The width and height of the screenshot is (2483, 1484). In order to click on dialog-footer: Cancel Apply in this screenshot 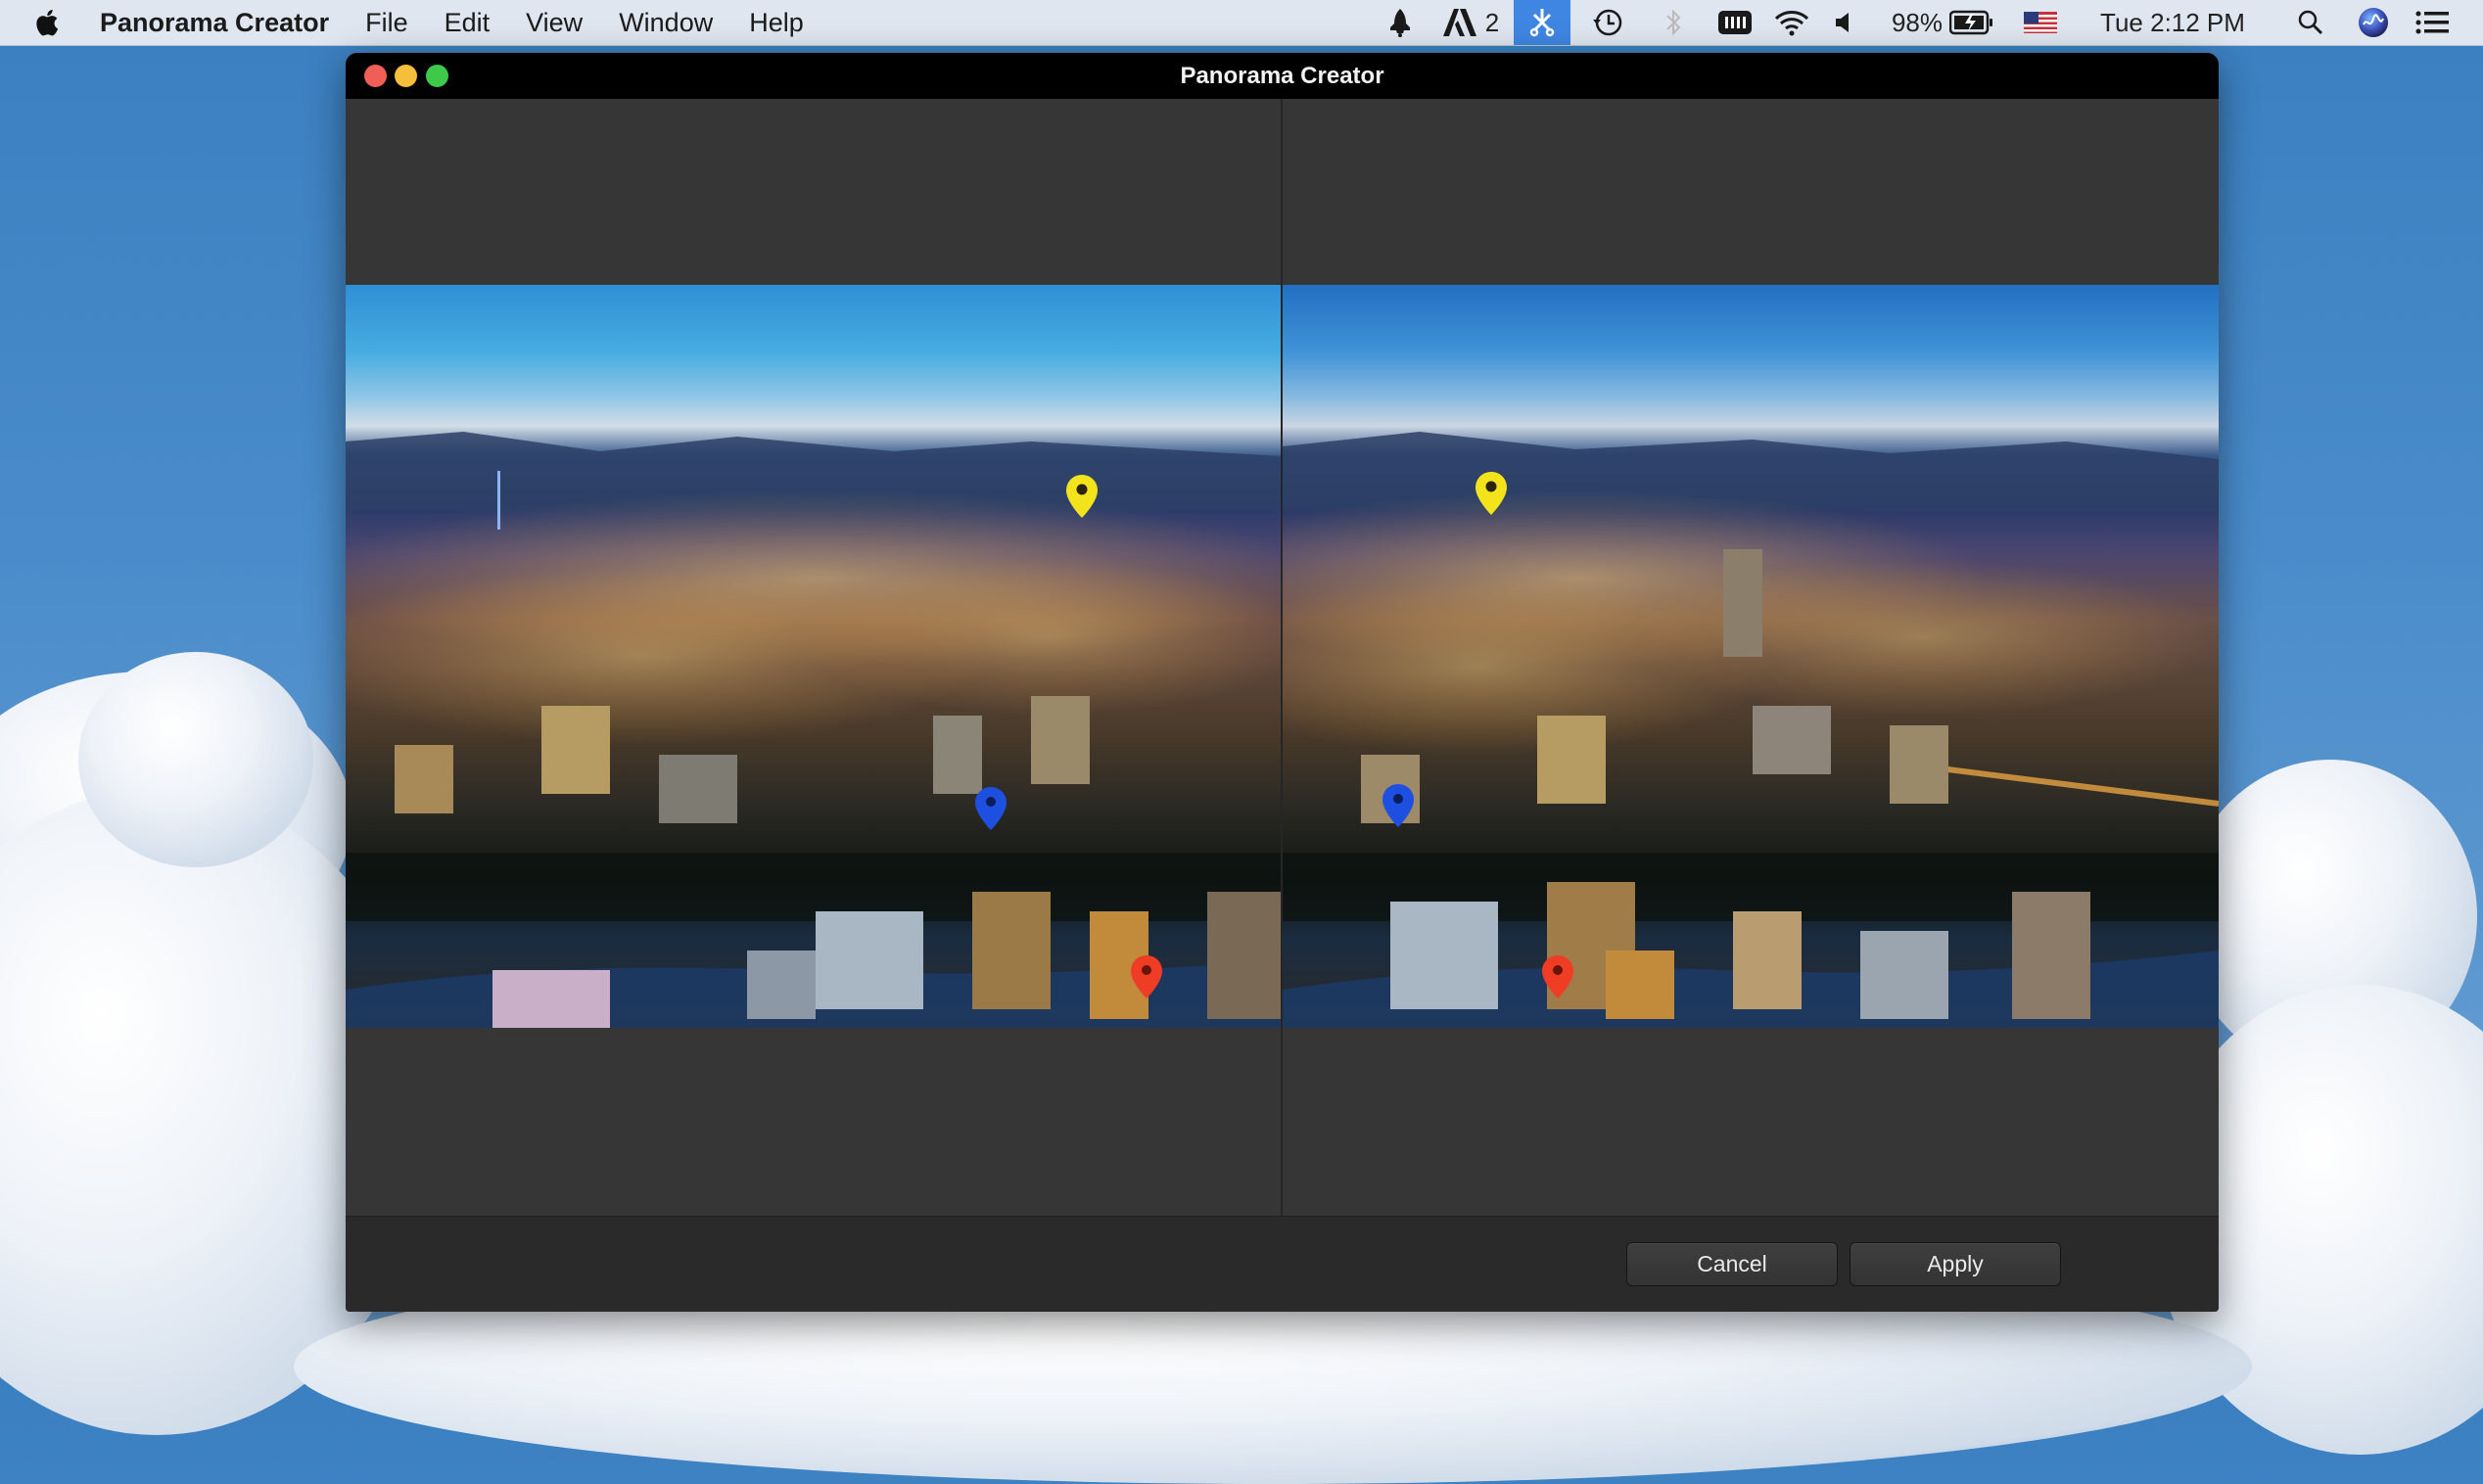, I will do `click(1282, 1264)`.